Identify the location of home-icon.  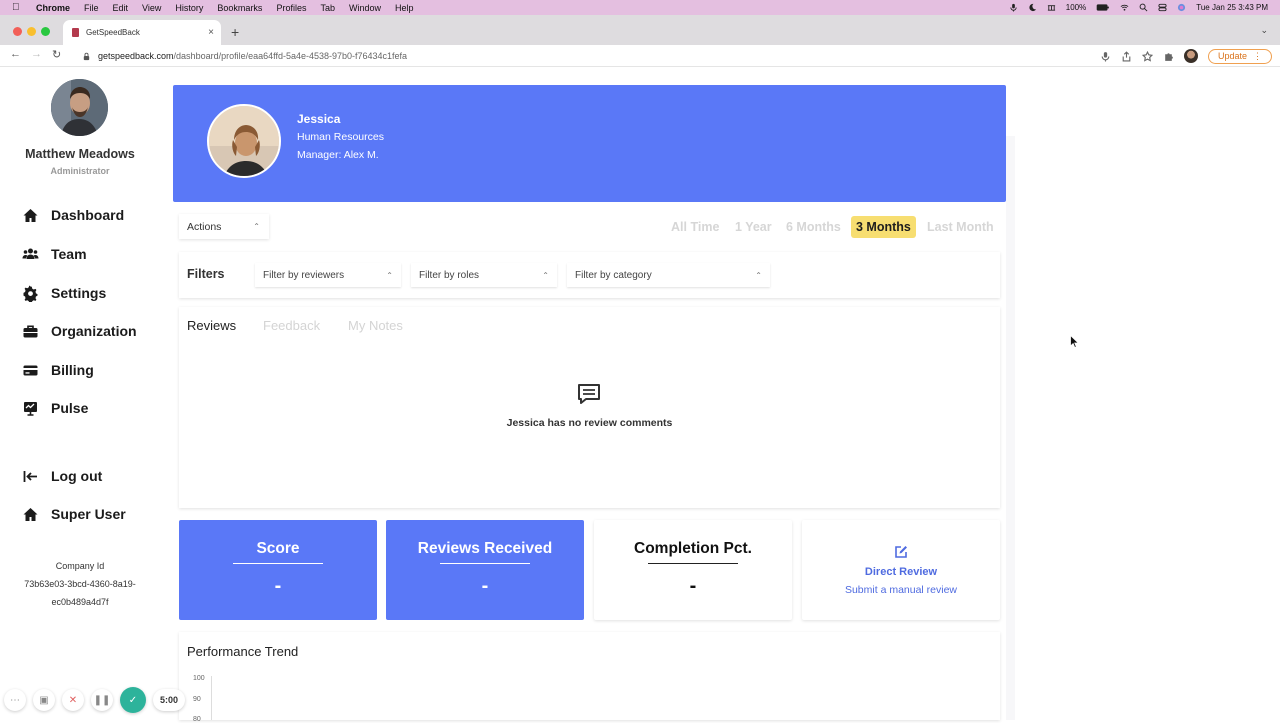
(30, 215).